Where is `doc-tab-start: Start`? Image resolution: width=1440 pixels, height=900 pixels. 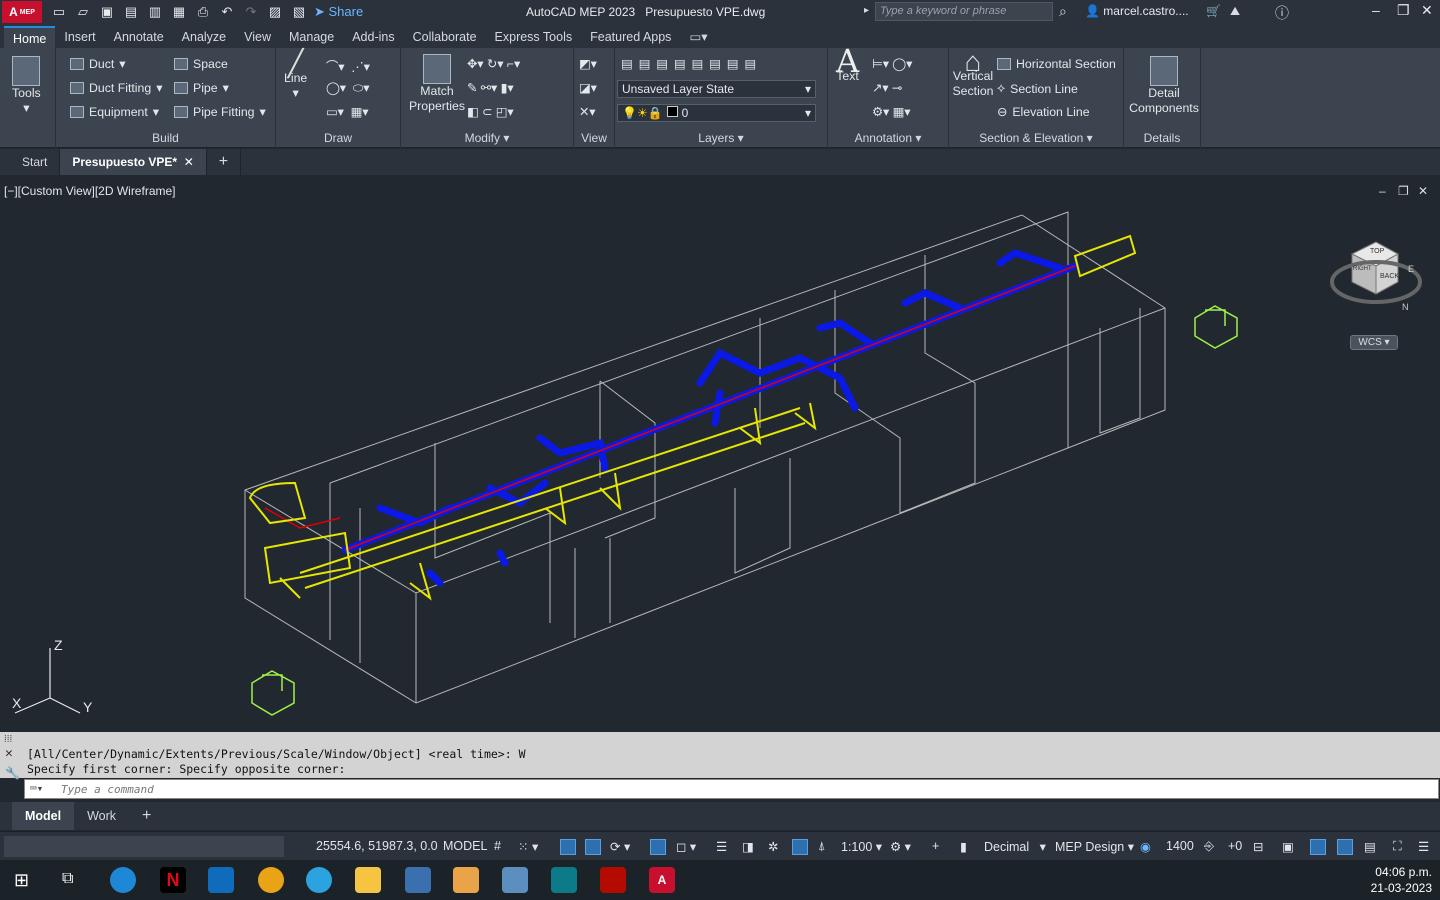 doc-tab-start: Start is located at coordinates (30, 162).